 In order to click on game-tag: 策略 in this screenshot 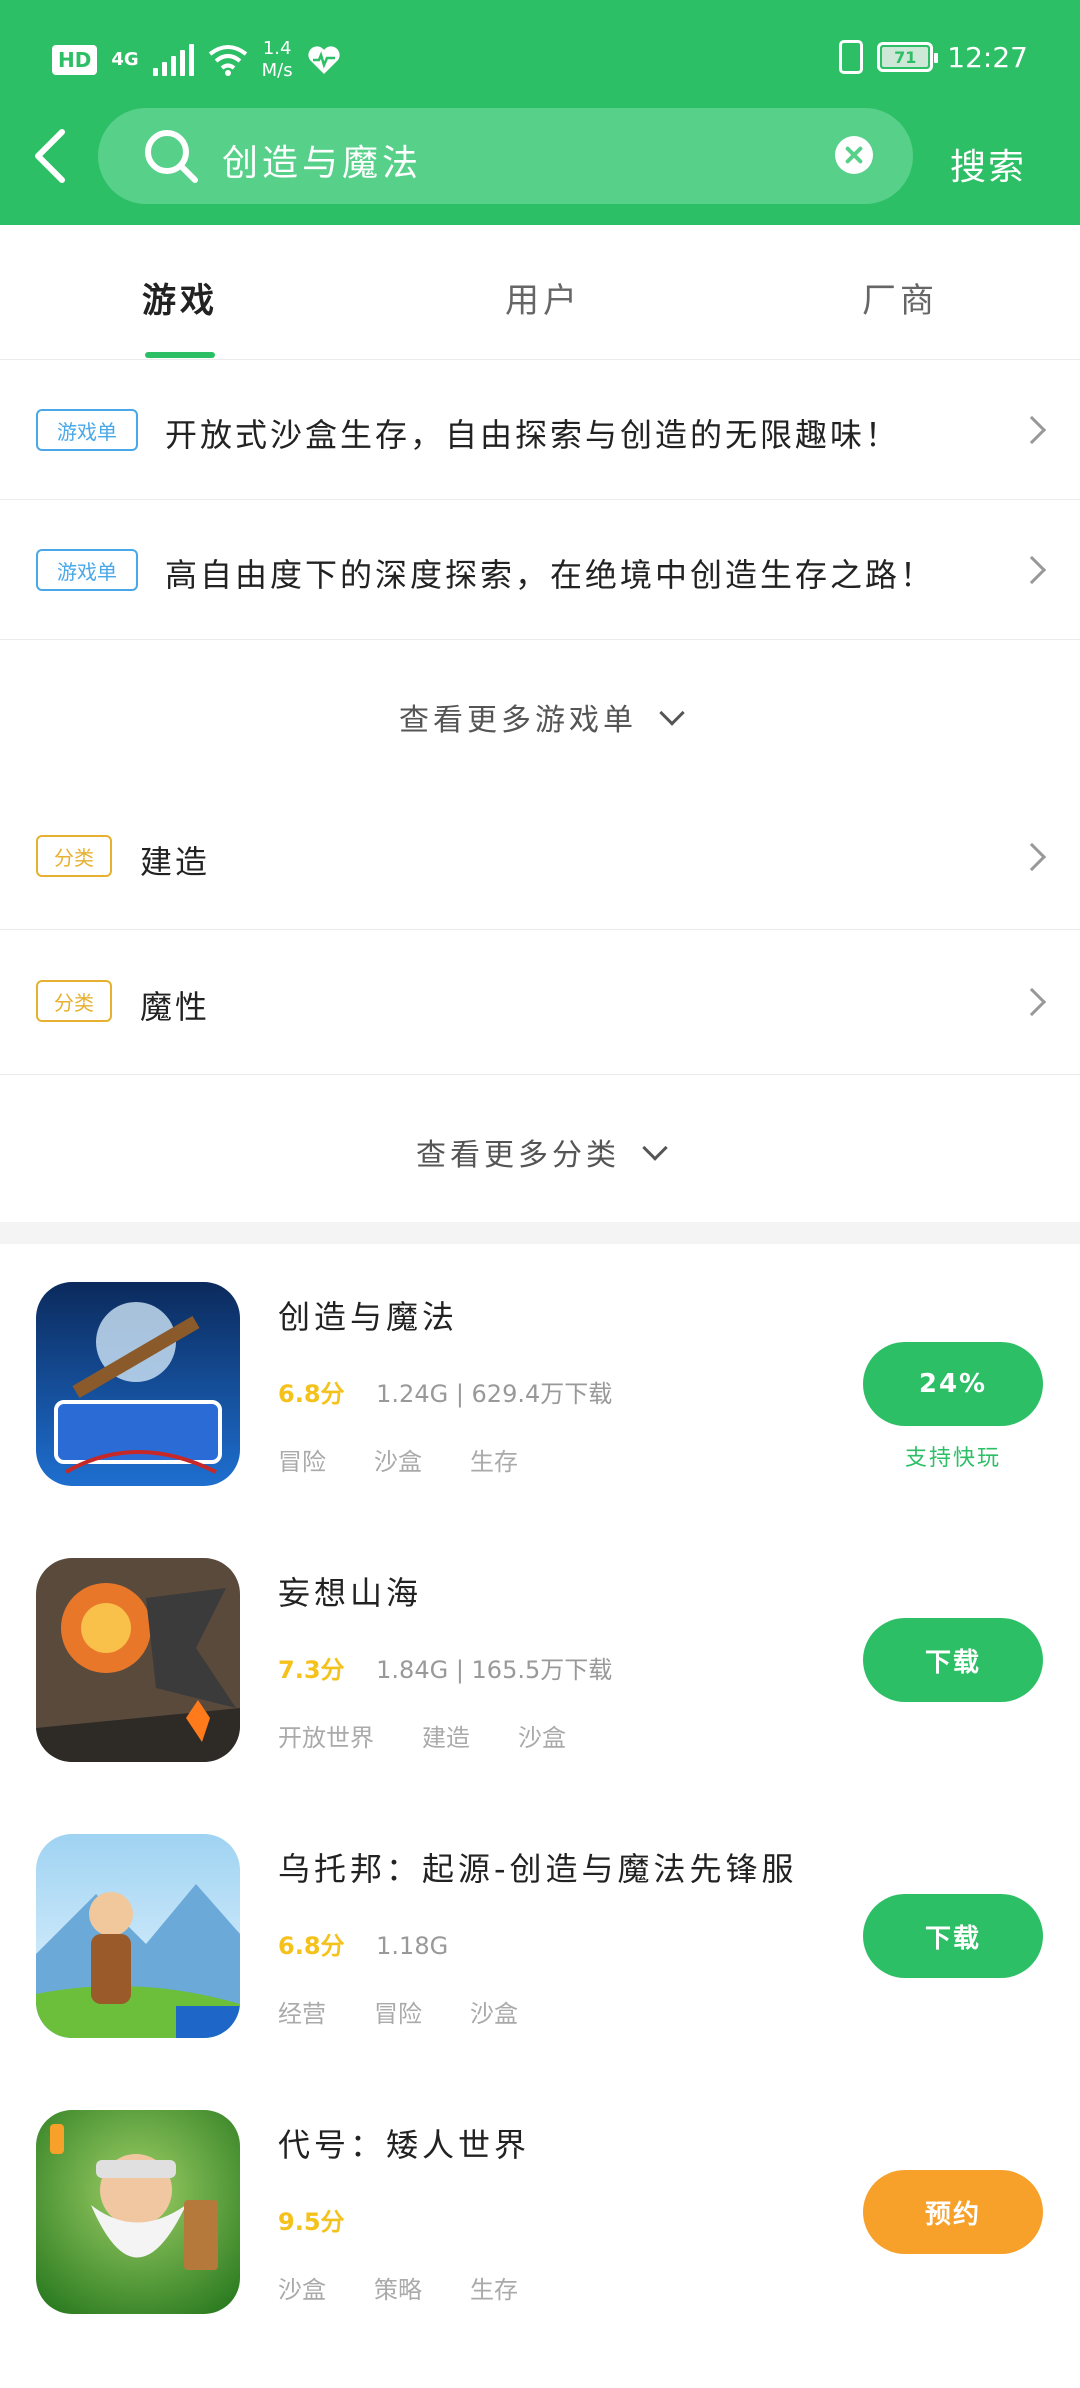, I will do `click(398, 2290)`.